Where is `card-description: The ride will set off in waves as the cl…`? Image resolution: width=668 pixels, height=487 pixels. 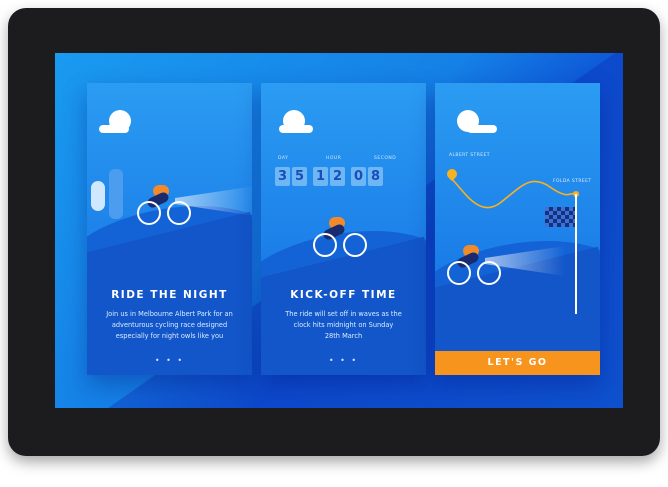
card-description: The ride will set off in waves as the cl… is located at coordinates (343, 325).